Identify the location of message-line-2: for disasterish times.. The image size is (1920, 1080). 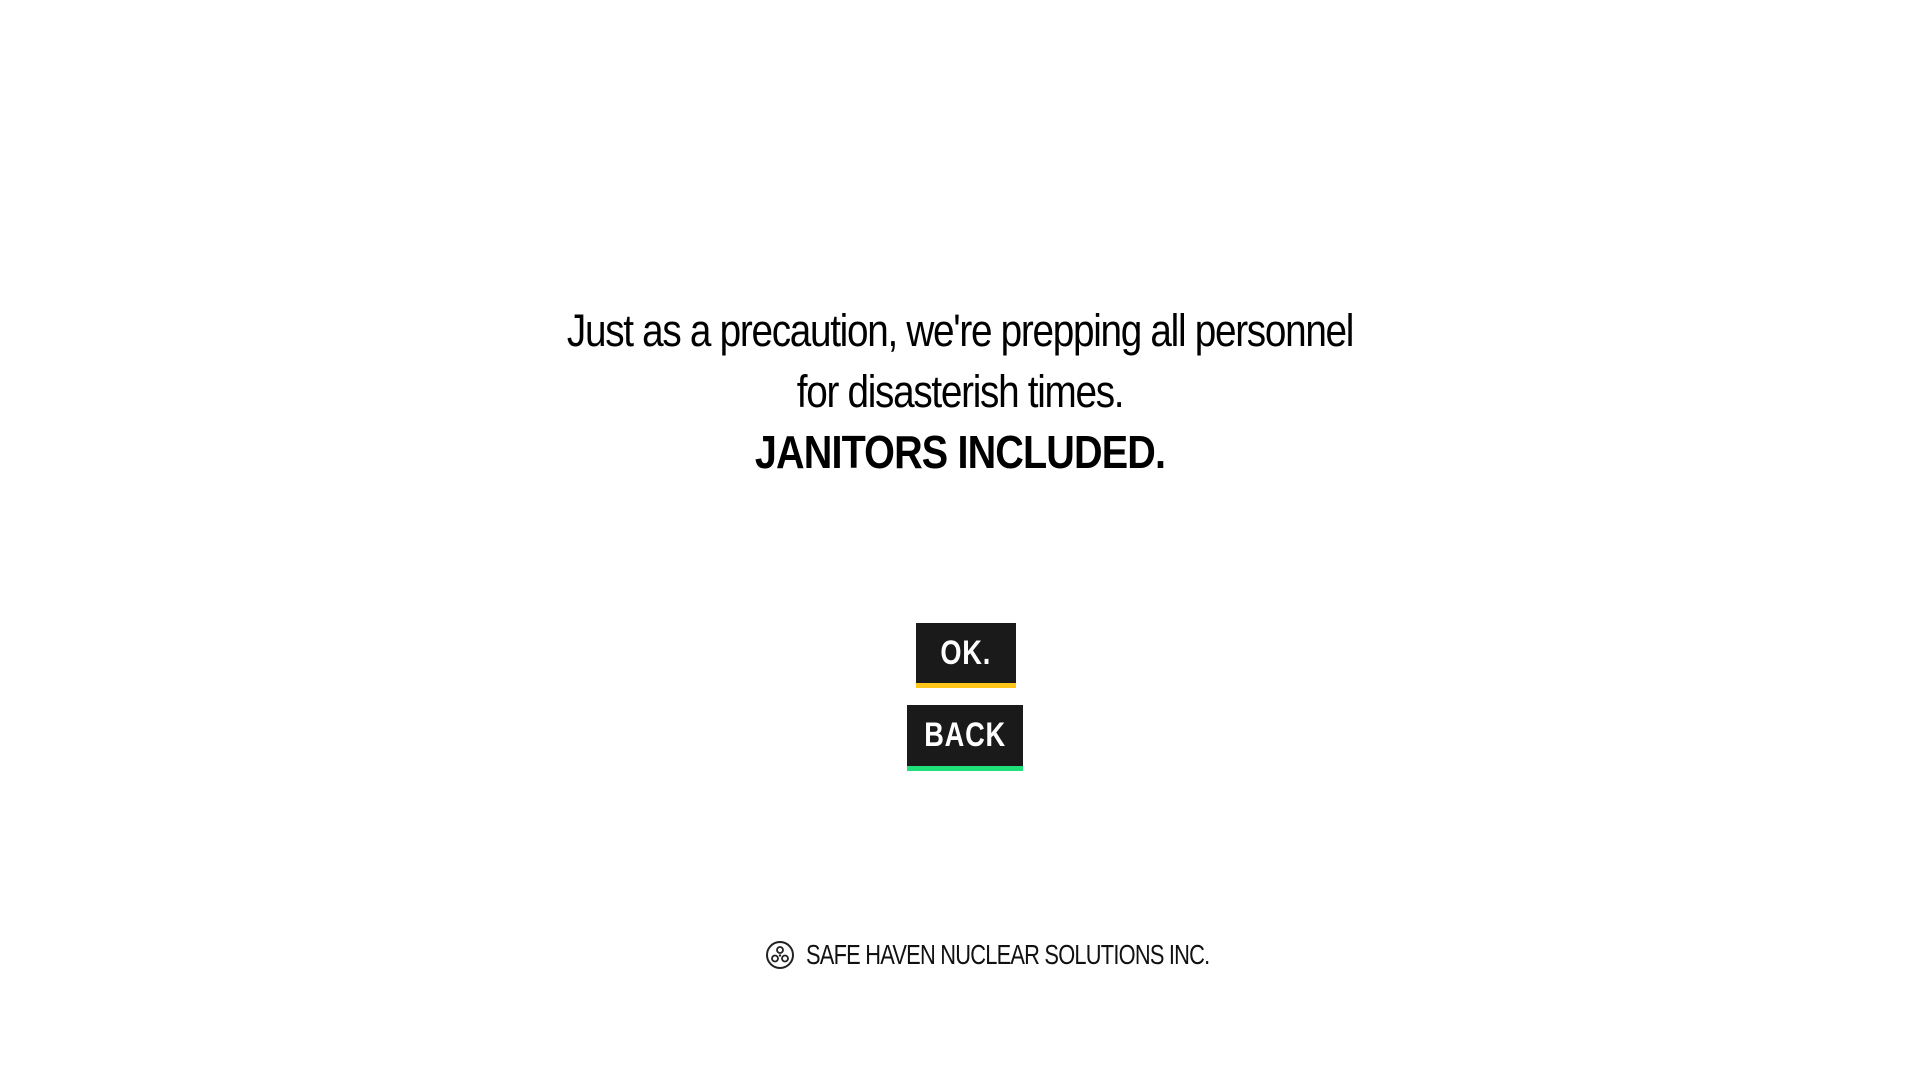
(960, 391).